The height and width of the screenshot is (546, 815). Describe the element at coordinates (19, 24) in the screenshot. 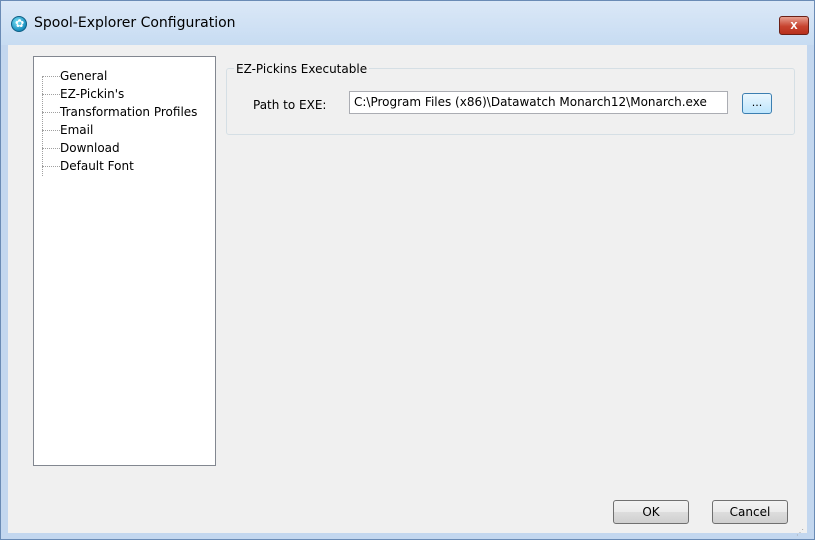

I see `app-icon: ✿` at that location.